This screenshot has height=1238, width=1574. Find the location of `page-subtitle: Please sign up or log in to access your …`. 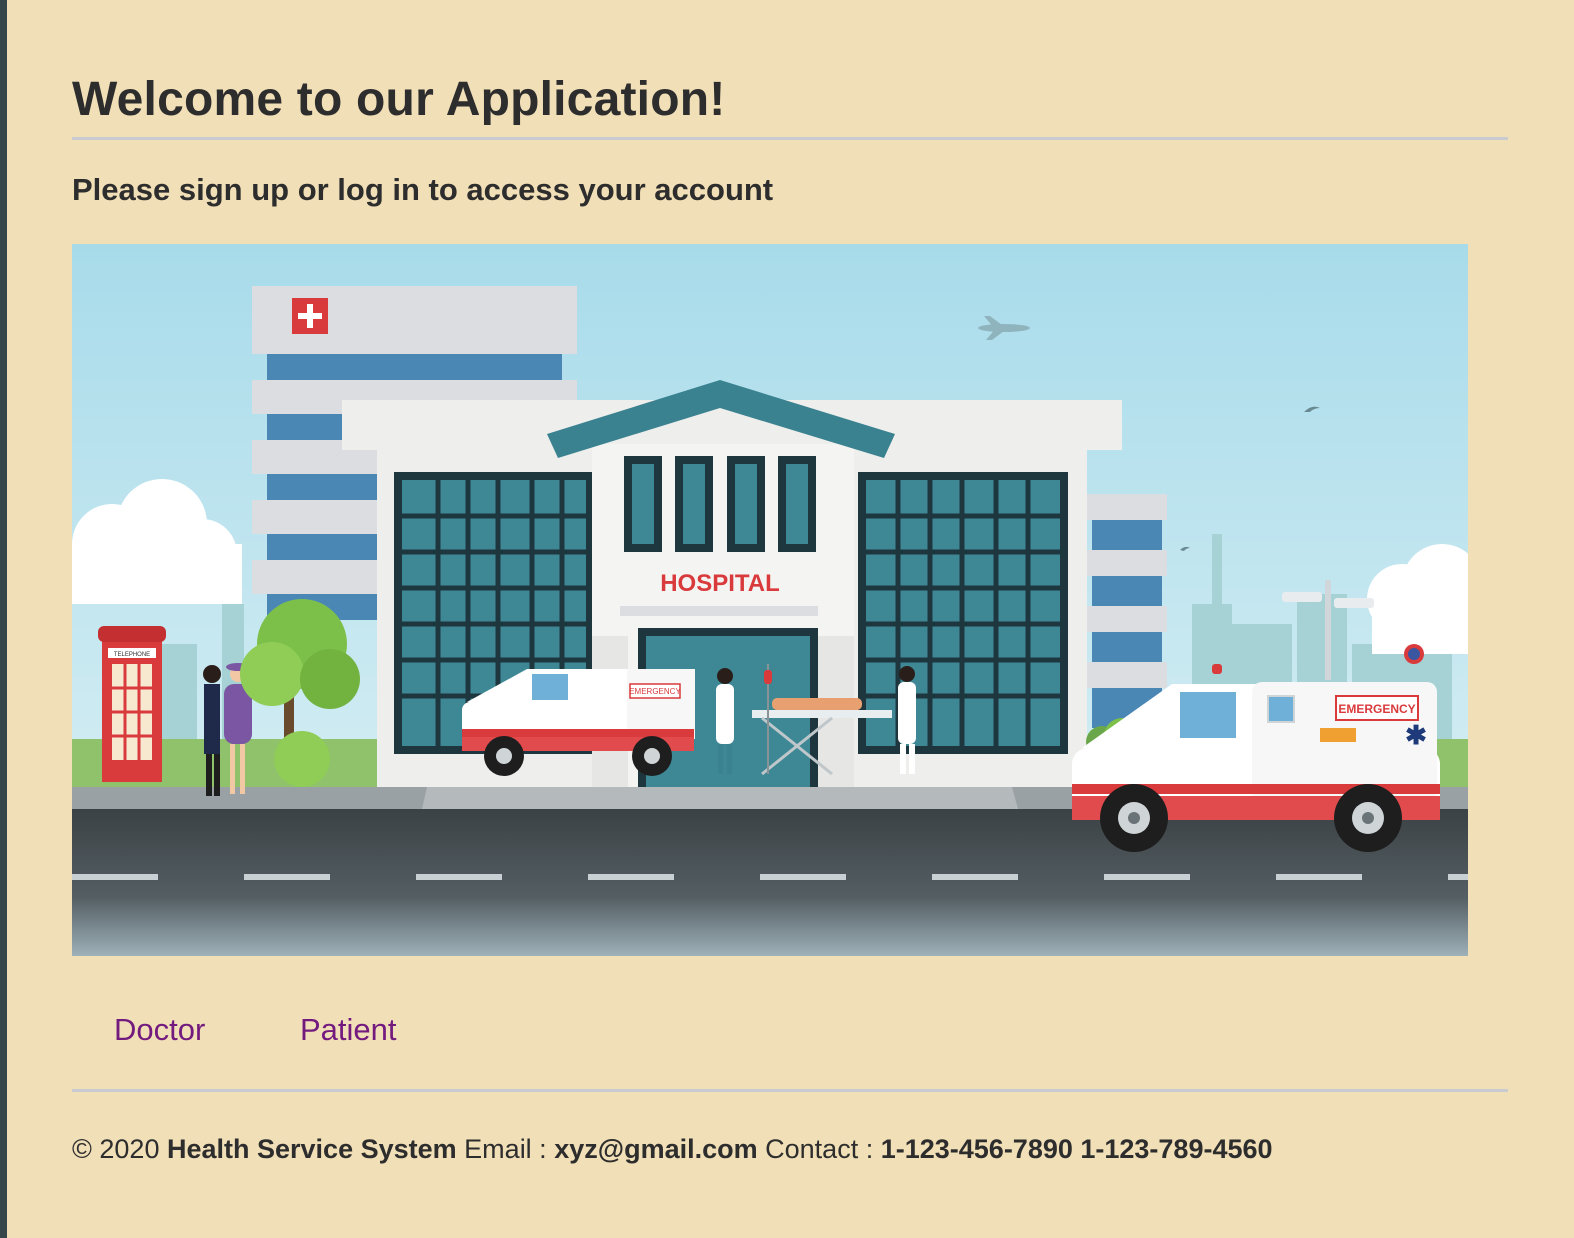

page-subtitle: Please sign up or log in to access your … is located at coordinates (423, 189).